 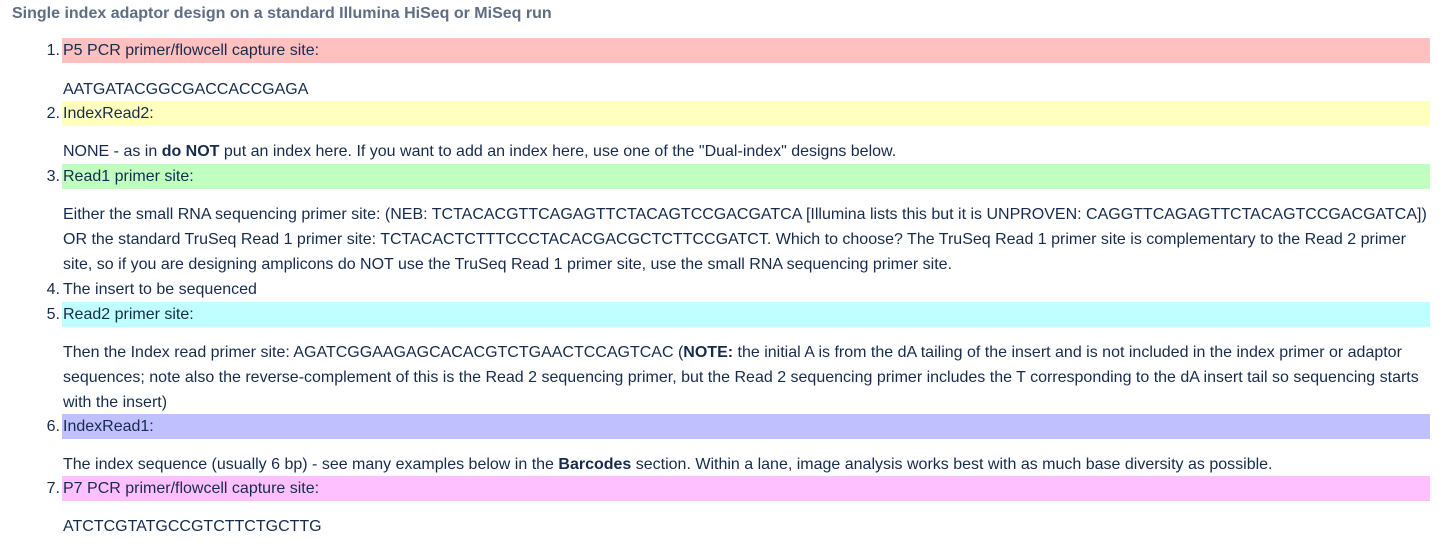 What do you see at coordinates (192, 526) in the screenshot?
I see `item-description: ATCTCGTATGCCGTCTTCTGCTTG` at bounding box center [192, 526].